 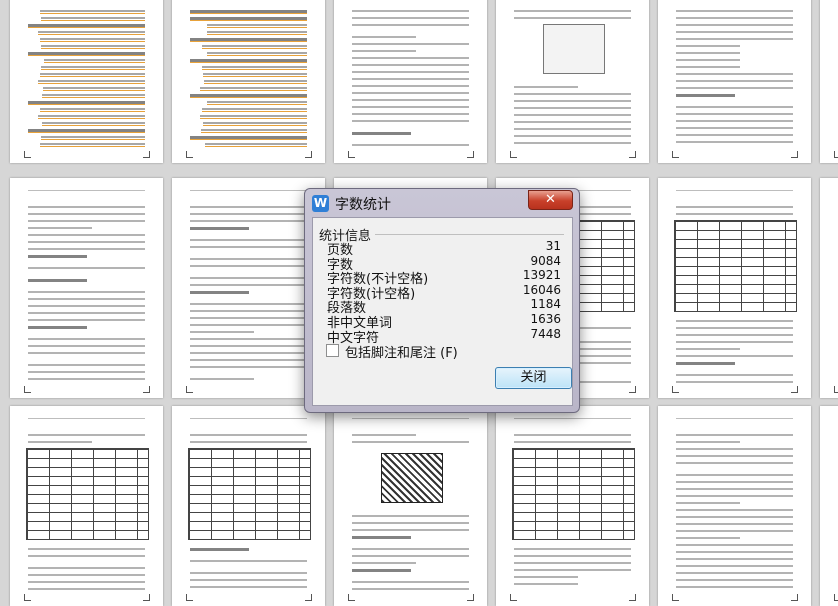 I want to click on table-thumbnail, so click(x=735, y=266).